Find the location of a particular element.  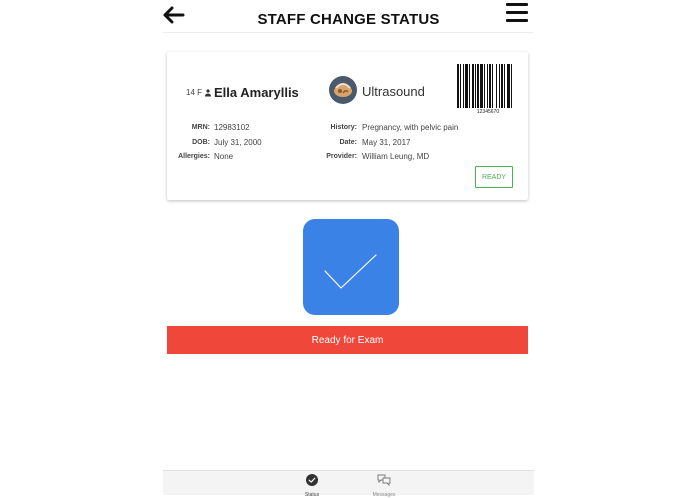

ready-status-badge: READY is located at coordinates (494, 177).